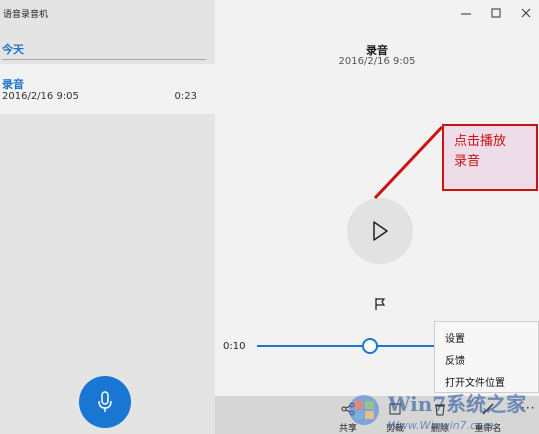  Describe the element at coordinates (347, 346) in the screenshot. I see `seek-track` at that location.